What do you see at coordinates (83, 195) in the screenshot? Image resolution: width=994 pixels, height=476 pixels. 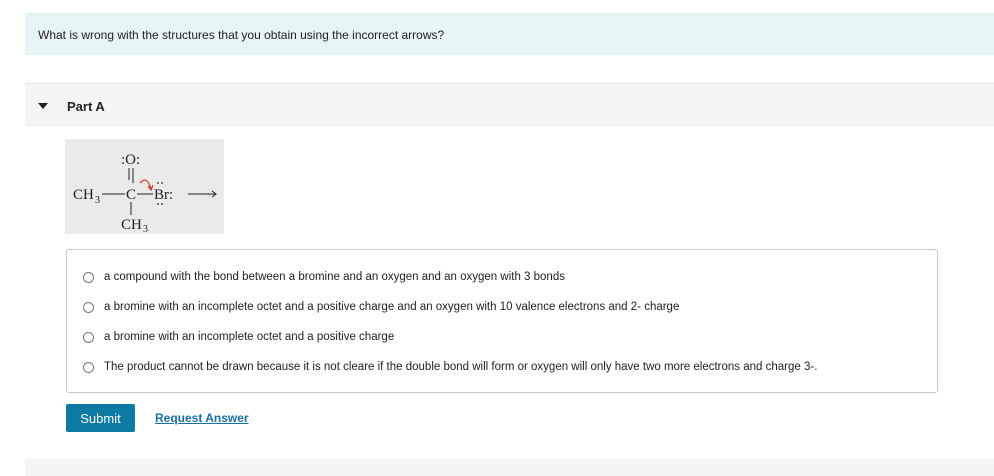 I see `methyl-left: CH` at bounding box center [83, 195].